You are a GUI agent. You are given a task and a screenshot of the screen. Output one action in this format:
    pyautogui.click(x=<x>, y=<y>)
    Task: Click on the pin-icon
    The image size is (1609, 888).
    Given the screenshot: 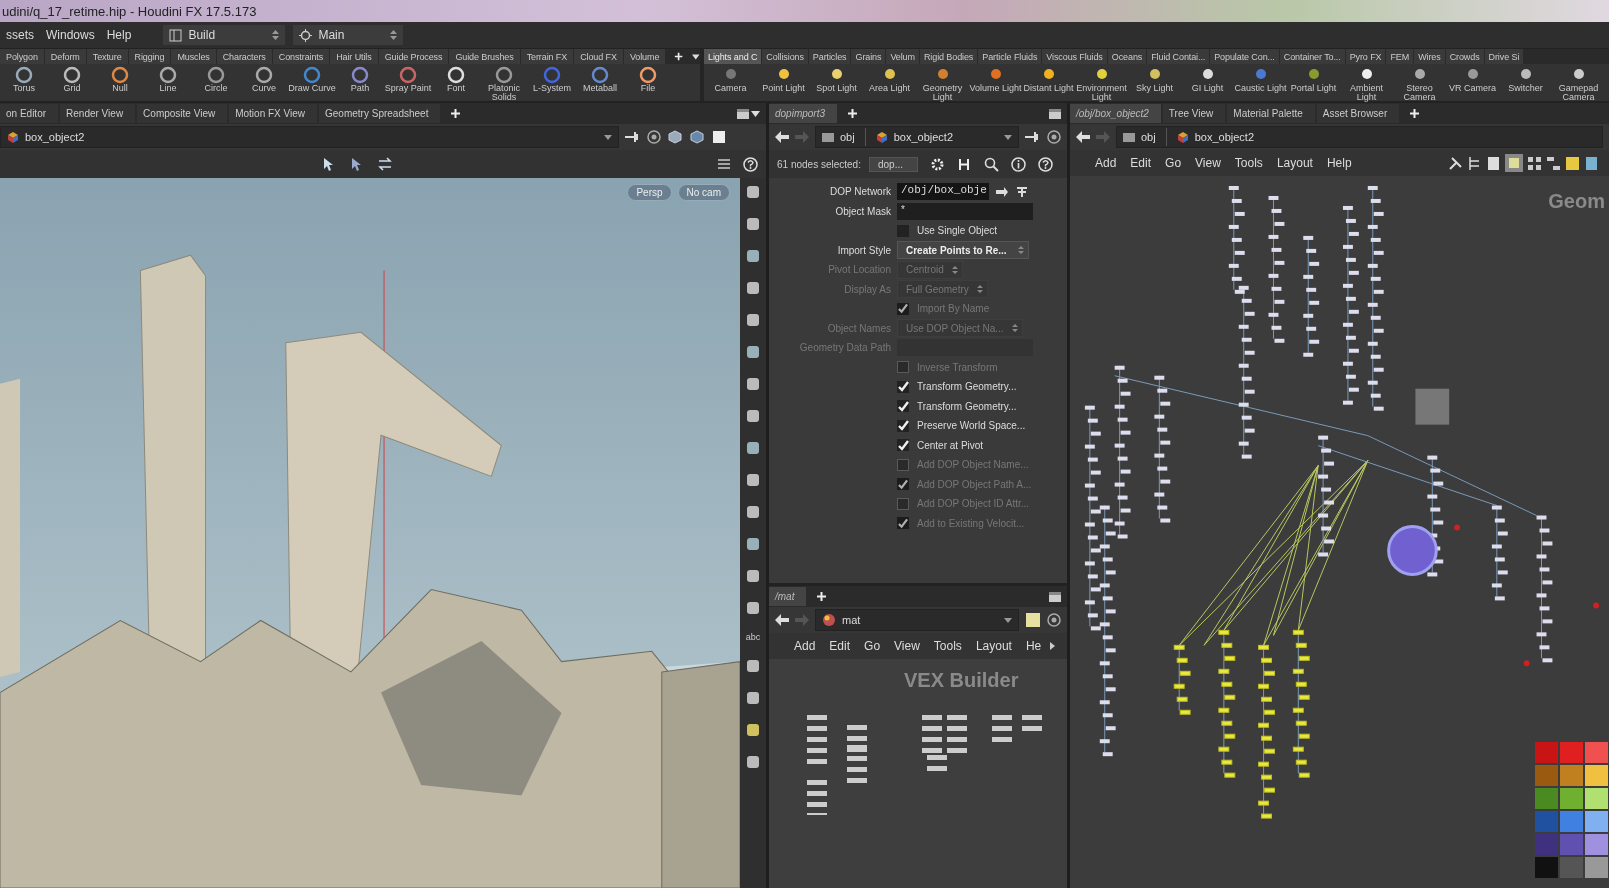 What is the action you would take?
    pyautogui.click(x=1033, y=137)
    